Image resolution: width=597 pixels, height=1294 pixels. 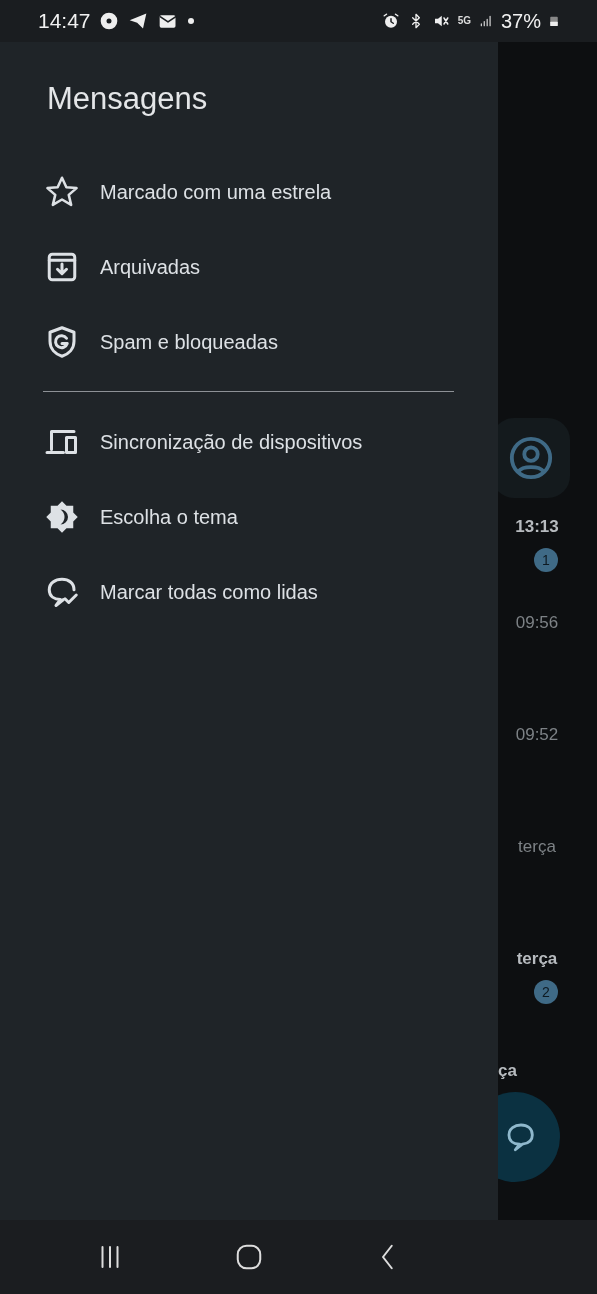 What do you see at coordinates (546, 559) in the screenshot?
I see `unread-count: 1` at bounding box center [546, 559].